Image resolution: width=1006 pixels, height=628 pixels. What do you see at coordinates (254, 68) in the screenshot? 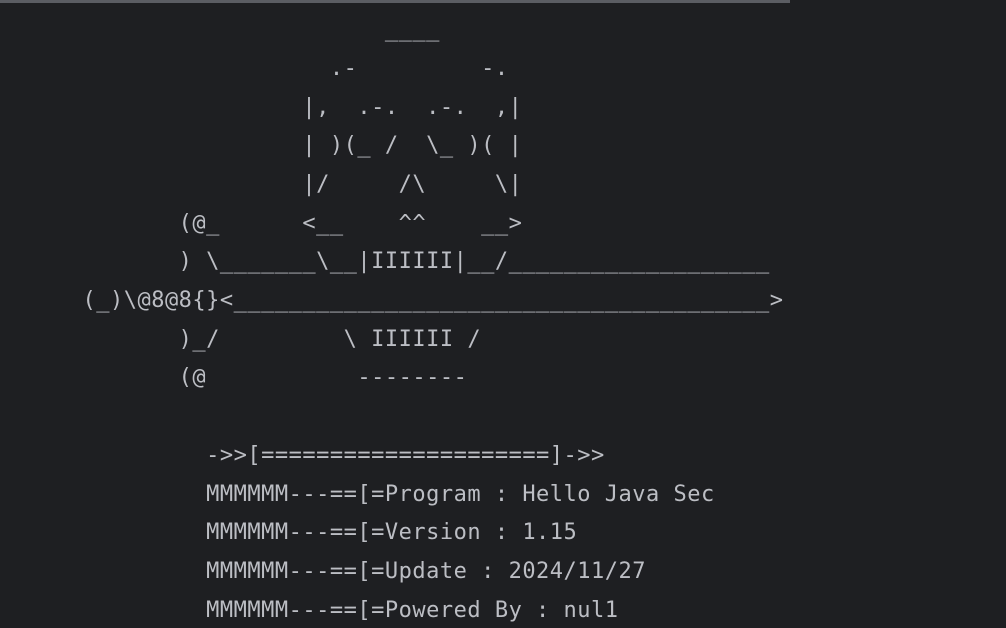
I see `ascii-art-line: .- -.` at bounding box center [254, 68].